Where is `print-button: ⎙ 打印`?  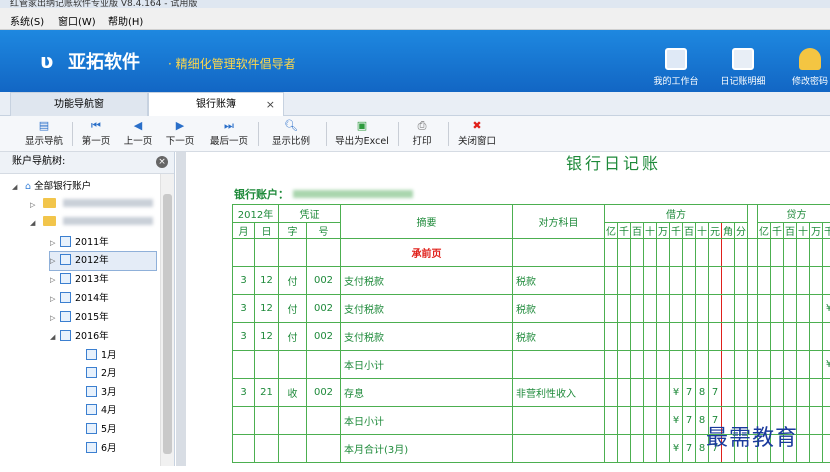
print-button: ⎙ 打印 is located at coordinates (422, 133).